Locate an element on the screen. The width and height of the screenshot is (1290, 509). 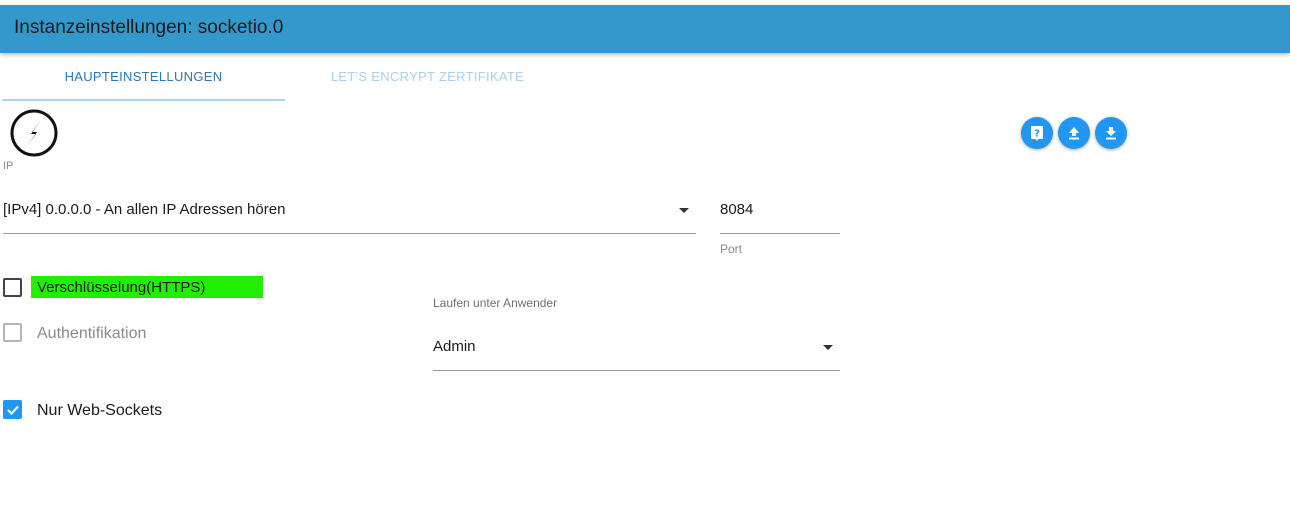
download-button is located at coordinates (1111, 133).